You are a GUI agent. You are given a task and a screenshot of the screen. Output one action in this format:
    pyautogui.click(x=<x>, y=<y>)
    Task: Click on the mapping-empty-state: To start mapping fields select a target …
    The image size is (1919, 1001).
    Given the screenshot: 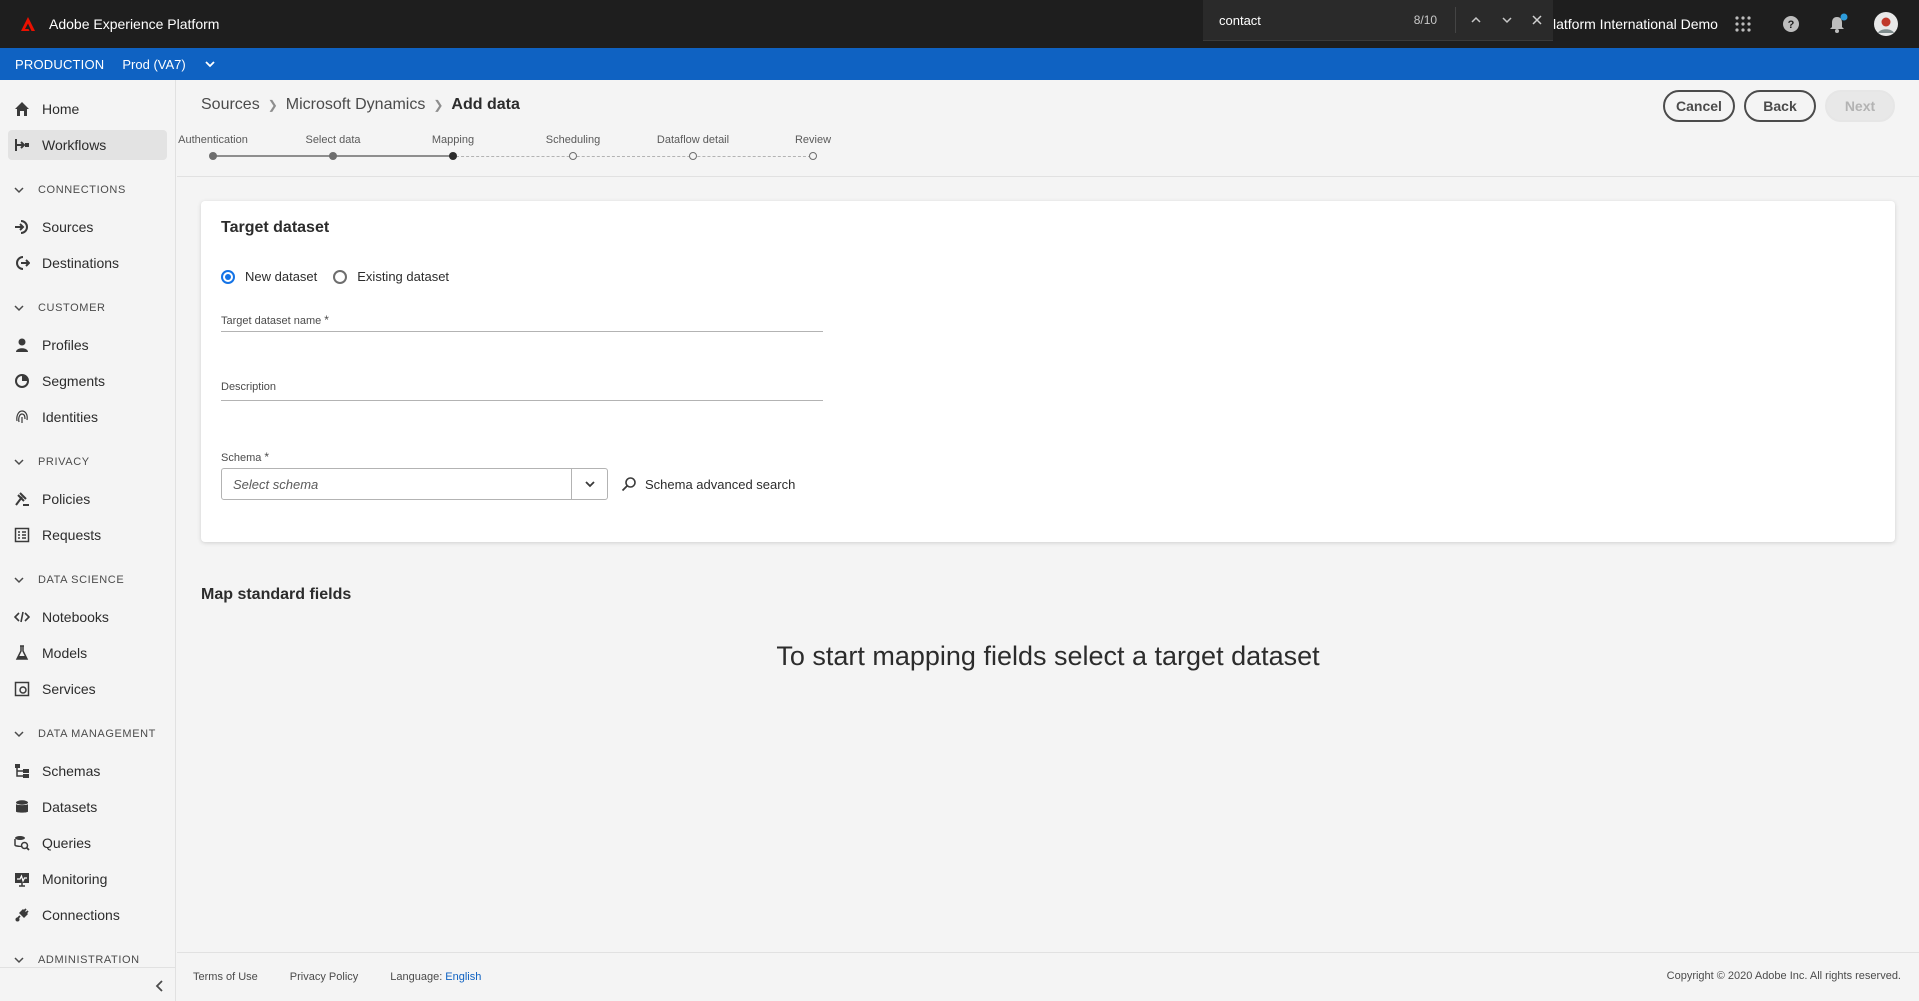 What is the action you would take?
    pyautogui.click(x=1048, y=656)
    